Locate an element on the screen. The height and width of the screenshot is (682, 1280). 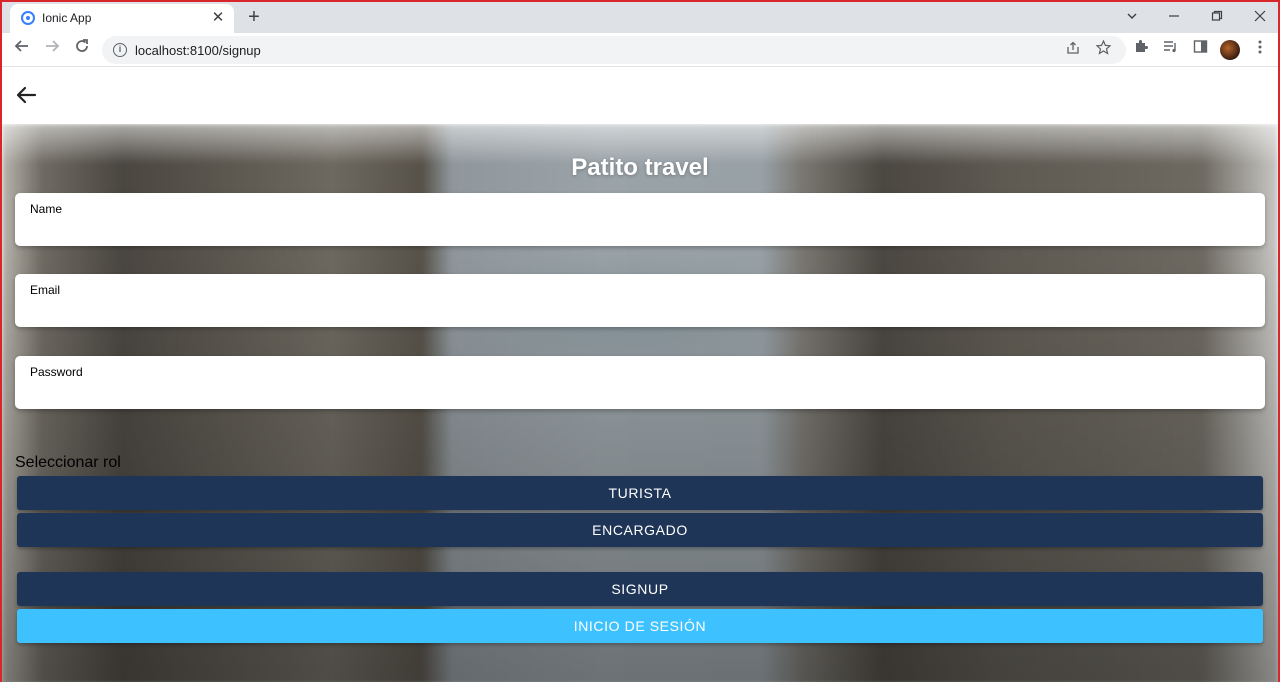
app-header is located at coordinates (640, 96).